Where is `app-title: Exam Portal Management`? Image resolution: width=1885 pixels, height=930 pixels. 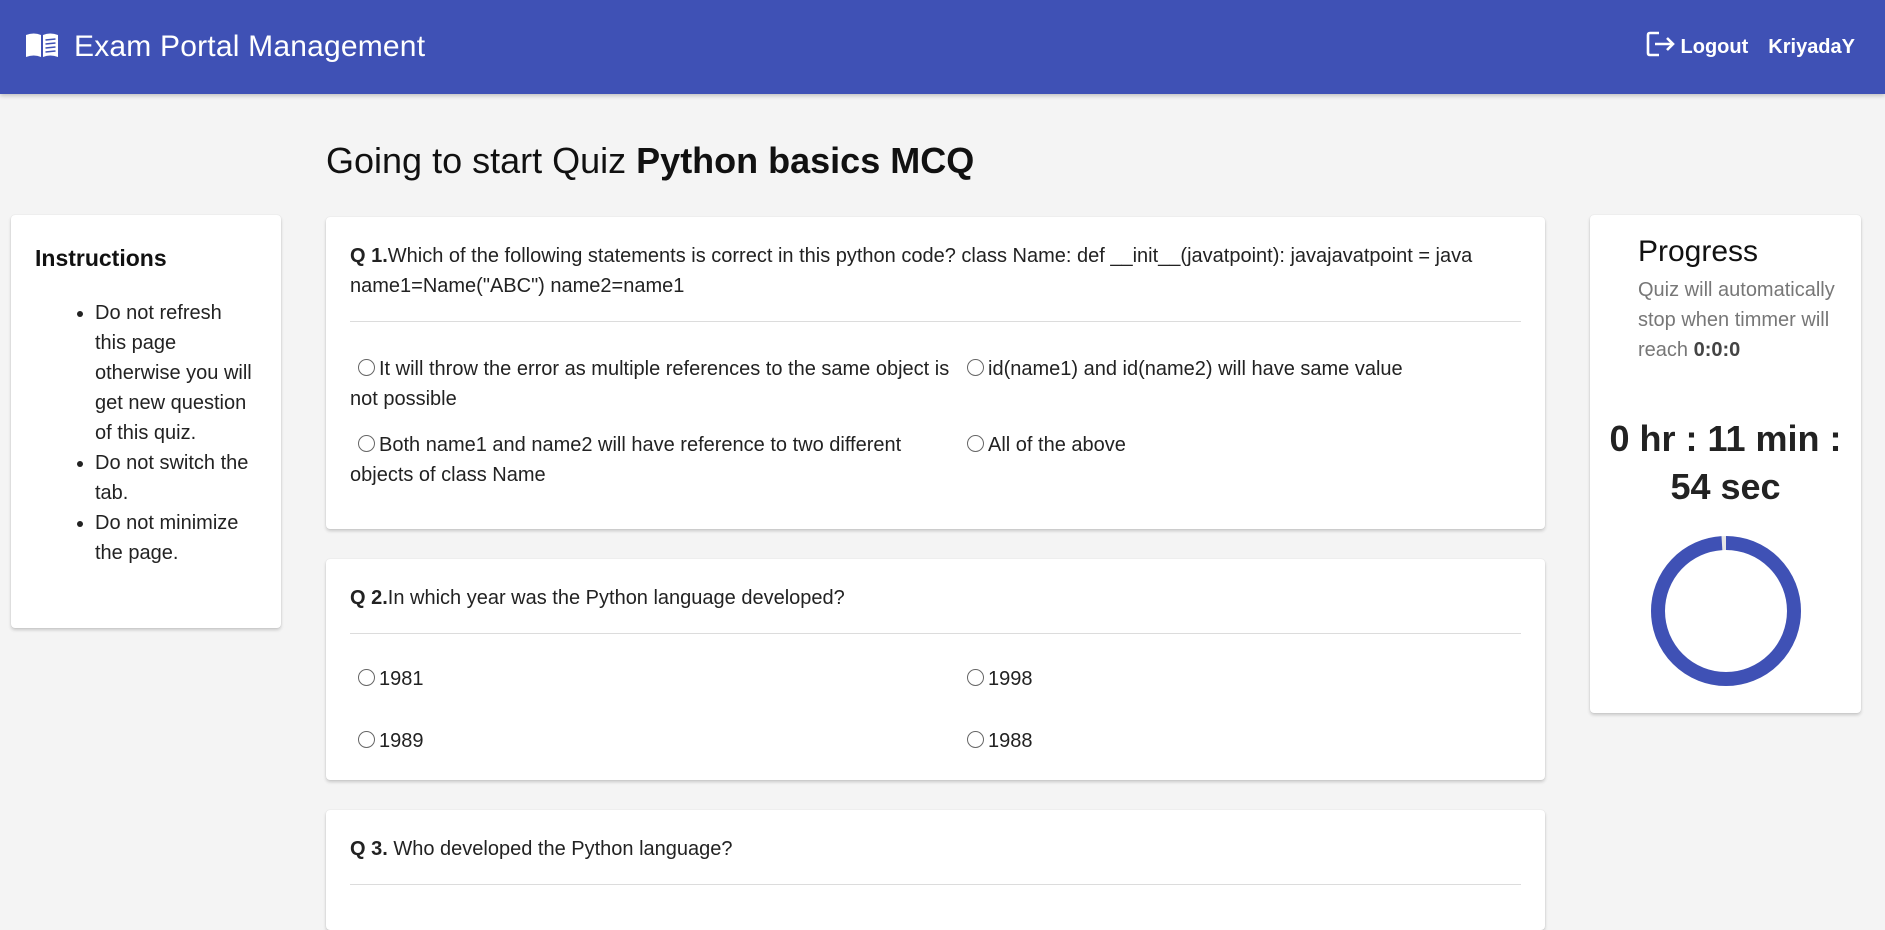
app-title: Exam Portal Management is located at coordinates (250, 46).